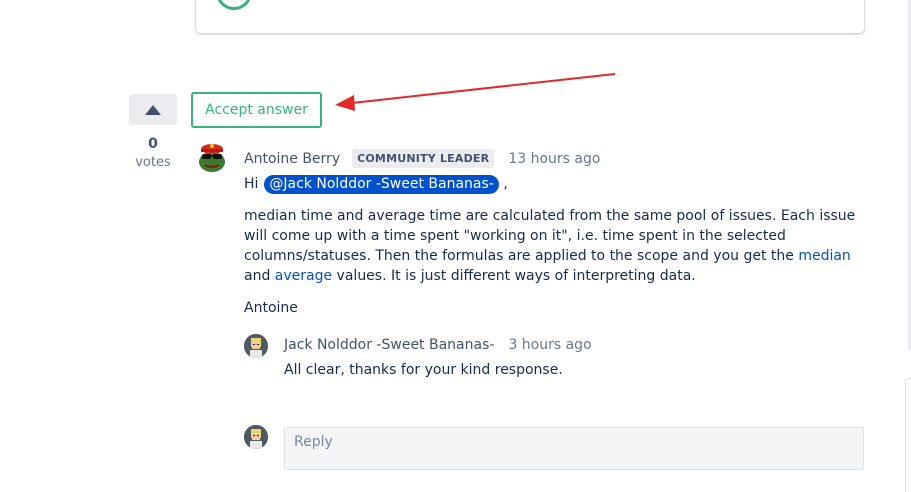 Image resolution: width=911 pixels, height=492 pixels. Describe the element at coordinates (381, 184) in the screenshot. I see `user-mention: @Jack Nolddor -Sweet Bananas-` at that location.